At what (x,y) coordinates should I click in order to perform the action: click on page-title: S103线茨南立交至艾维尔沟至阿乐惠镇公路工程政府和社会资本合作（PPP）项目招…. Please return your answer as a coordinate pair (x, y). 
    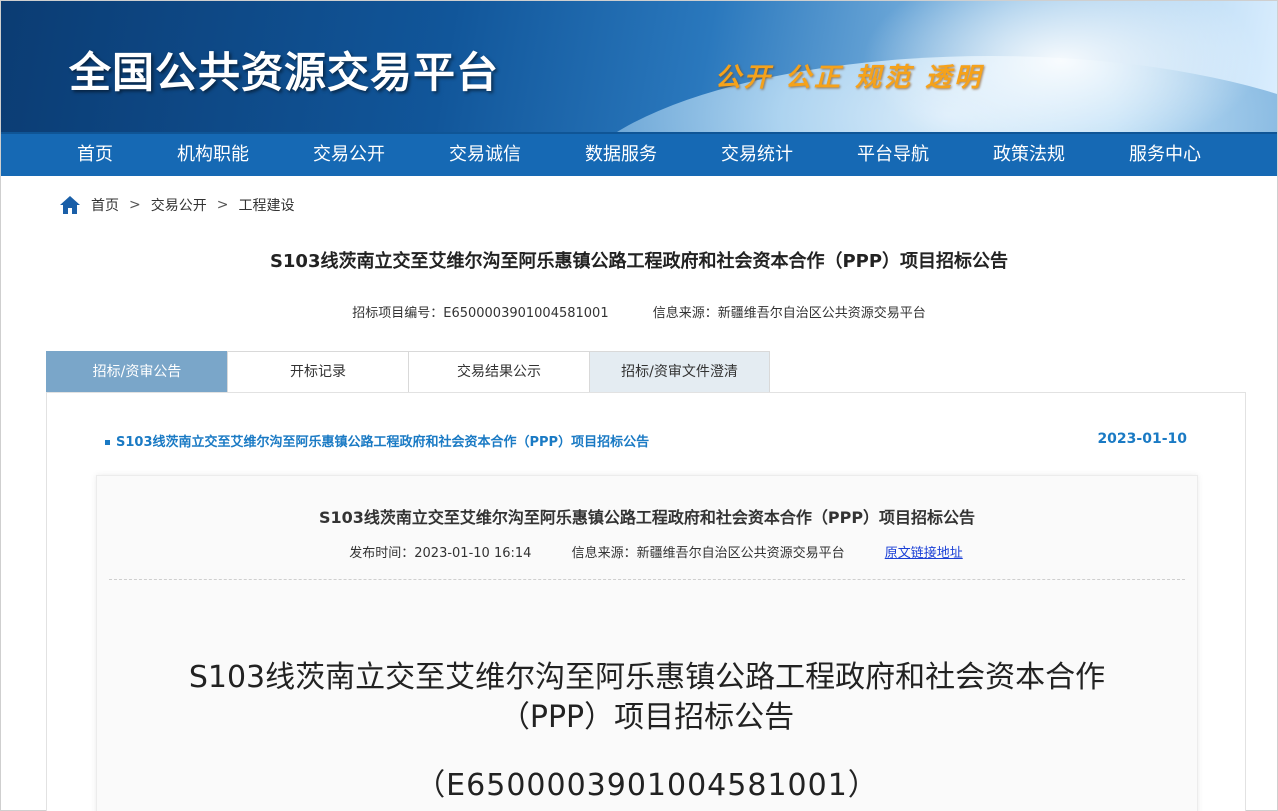
    Looking at the image, I should click on (639, 261).